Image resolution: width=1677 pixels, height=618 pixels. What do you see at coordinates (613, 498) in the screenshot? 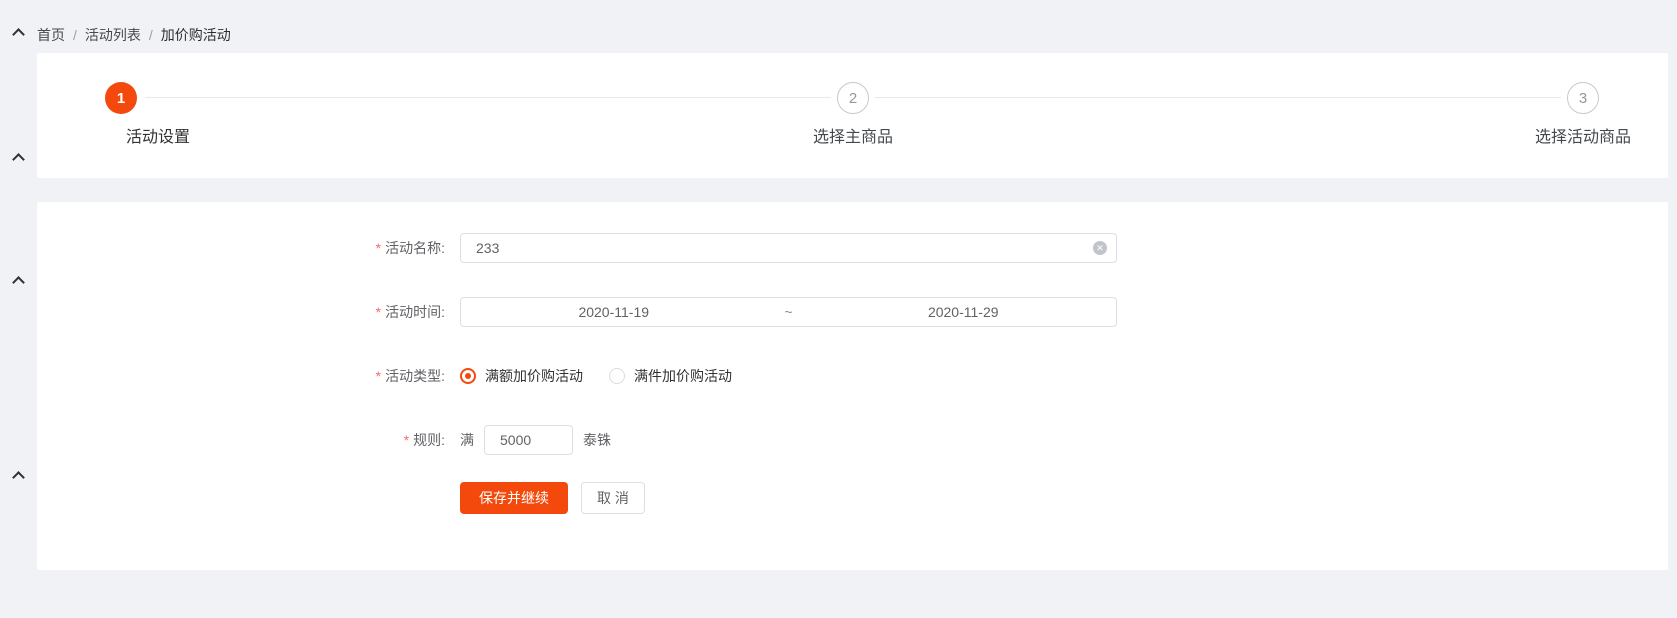
I see `cancel-button: 取 消` at bounding box center [613, 498].